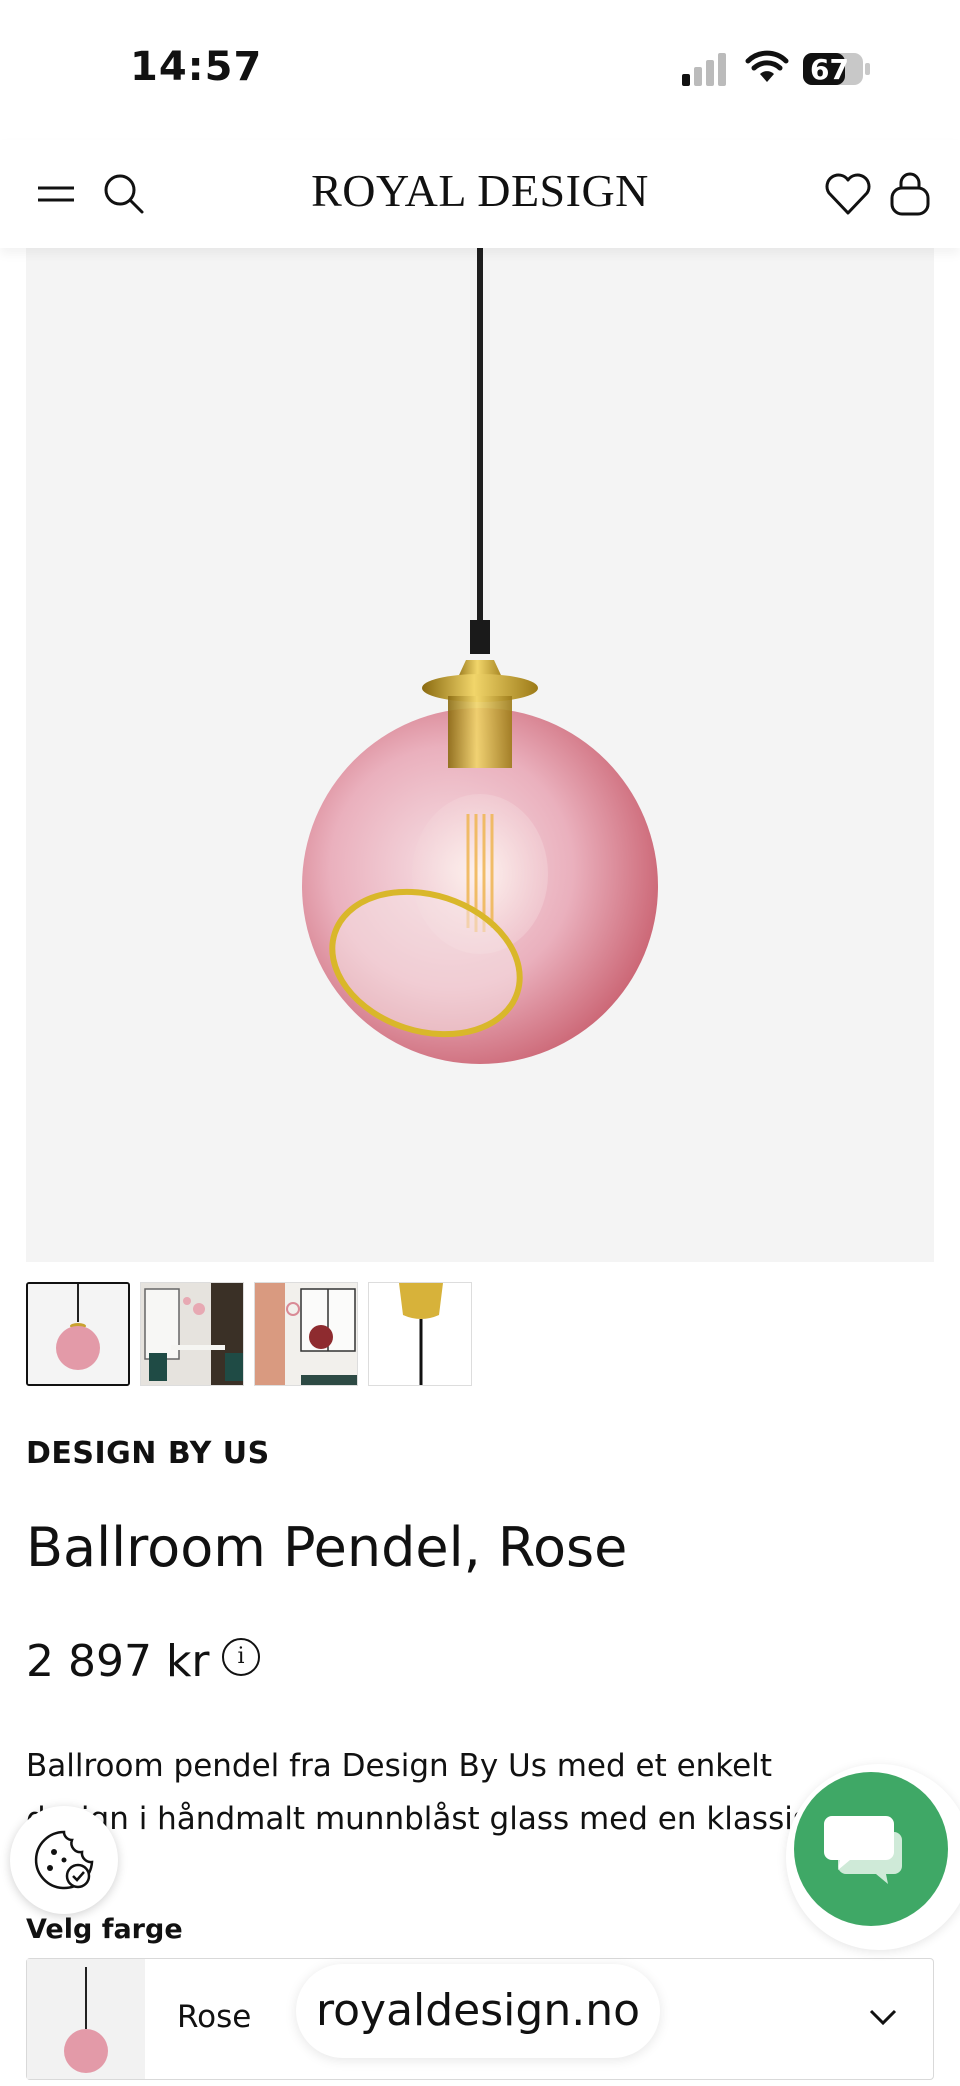 The image size is (960, 2086). I want to click on cookie-settings-button, so click(64, 1860).